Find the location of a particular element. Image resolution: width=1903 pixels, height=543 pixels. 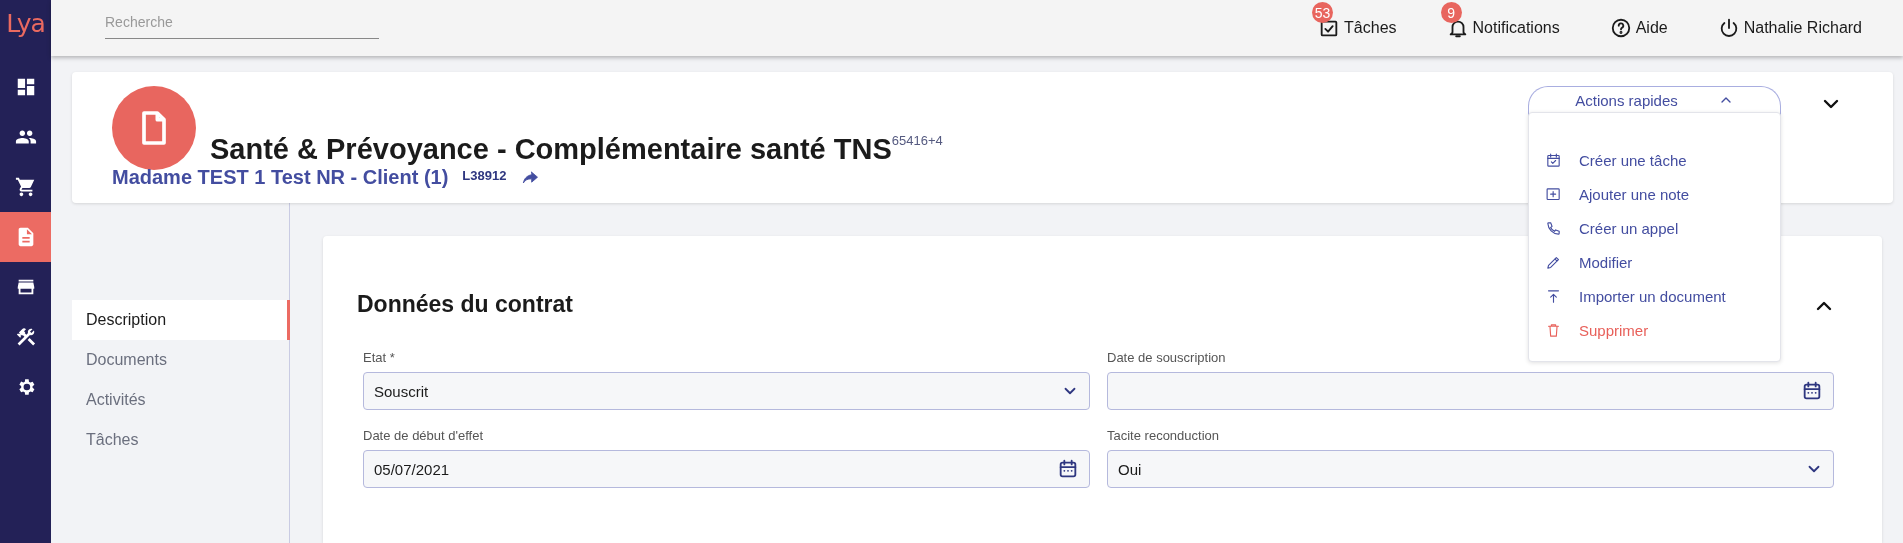

menu-item: Ajouter une note is located at coordinates (1654, 194).